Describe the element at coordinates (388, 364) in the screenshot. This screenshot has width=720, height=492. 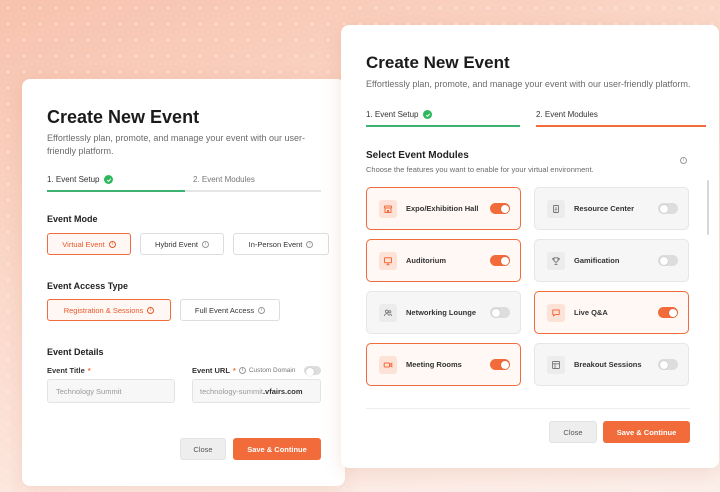
I see `video-icon` at that location.